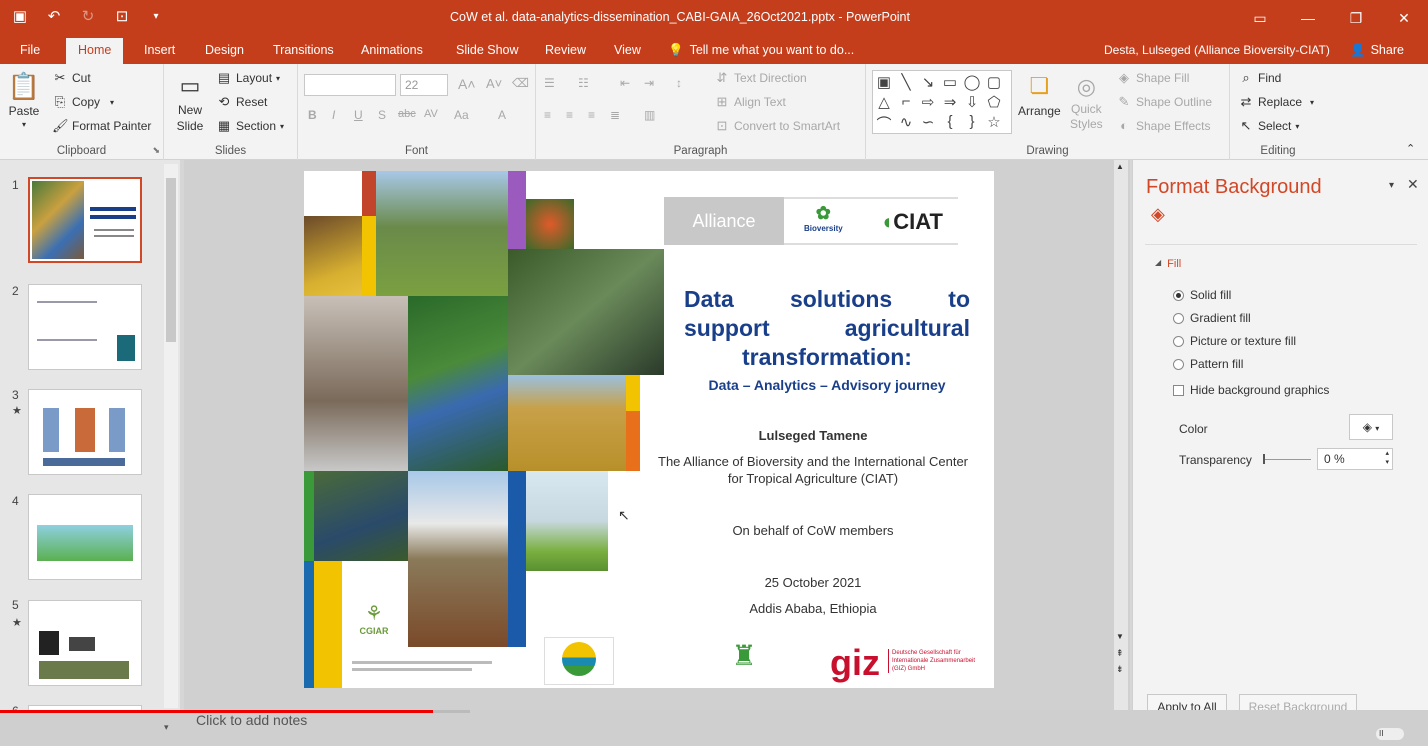 This screenshot has height=746, width=1428. I want to click on transparency-slider, so click(1287, 459).